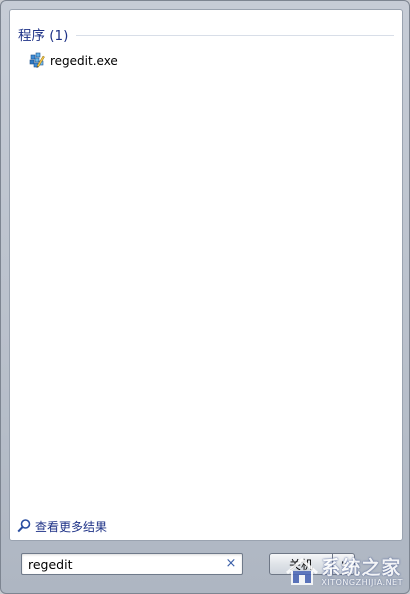 The height and width of the screenshot is (594, 410). I want to click on watermark-url: XITONGZHIJIA.NET, so click(362, 582).